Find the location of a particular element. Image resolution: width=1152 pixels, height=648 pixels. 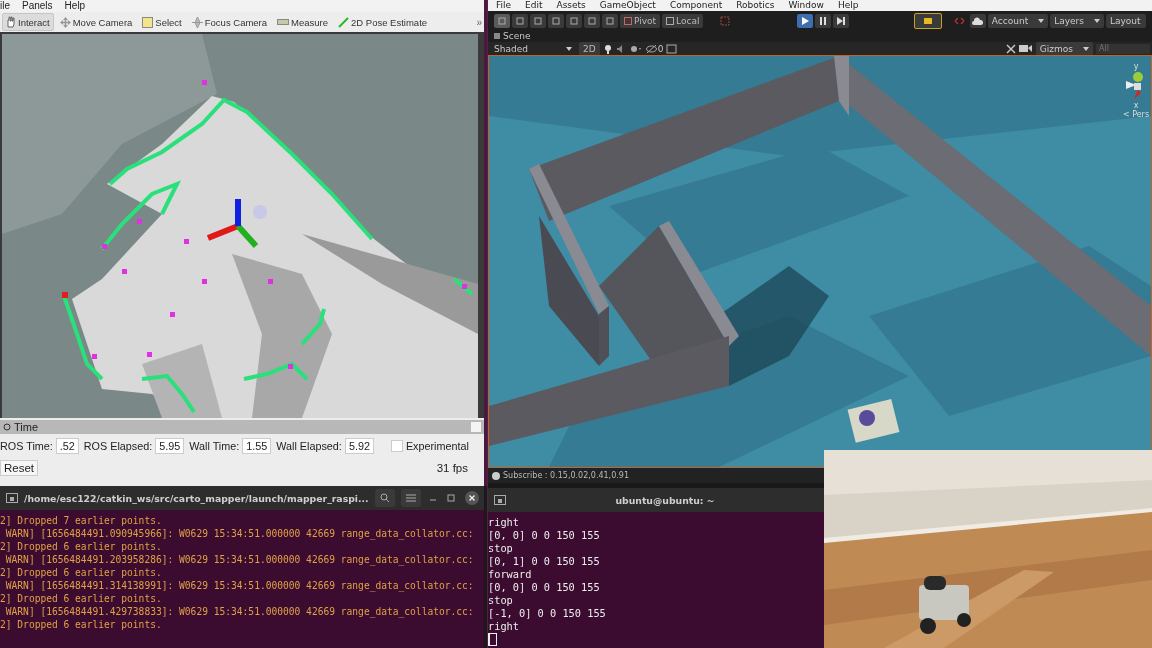

hidden-count: 0 is located at coordinates (660, 48).